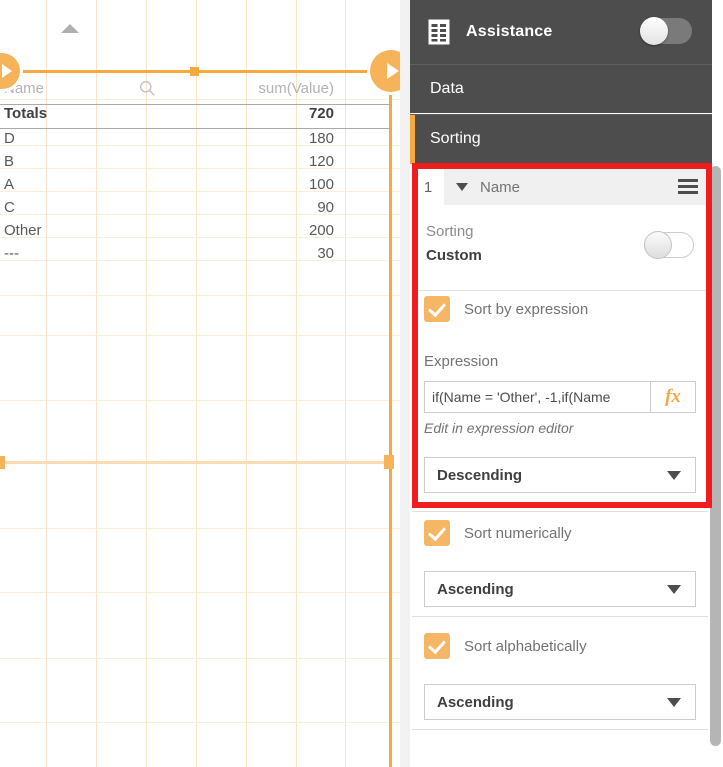 Image resolution: width=723 pixels, height=767 pixels. What do you see at coordinates (560, 702) in the screenshot?
I see `alpha-direction-select: Ascending` at bounding box center [560, 702].